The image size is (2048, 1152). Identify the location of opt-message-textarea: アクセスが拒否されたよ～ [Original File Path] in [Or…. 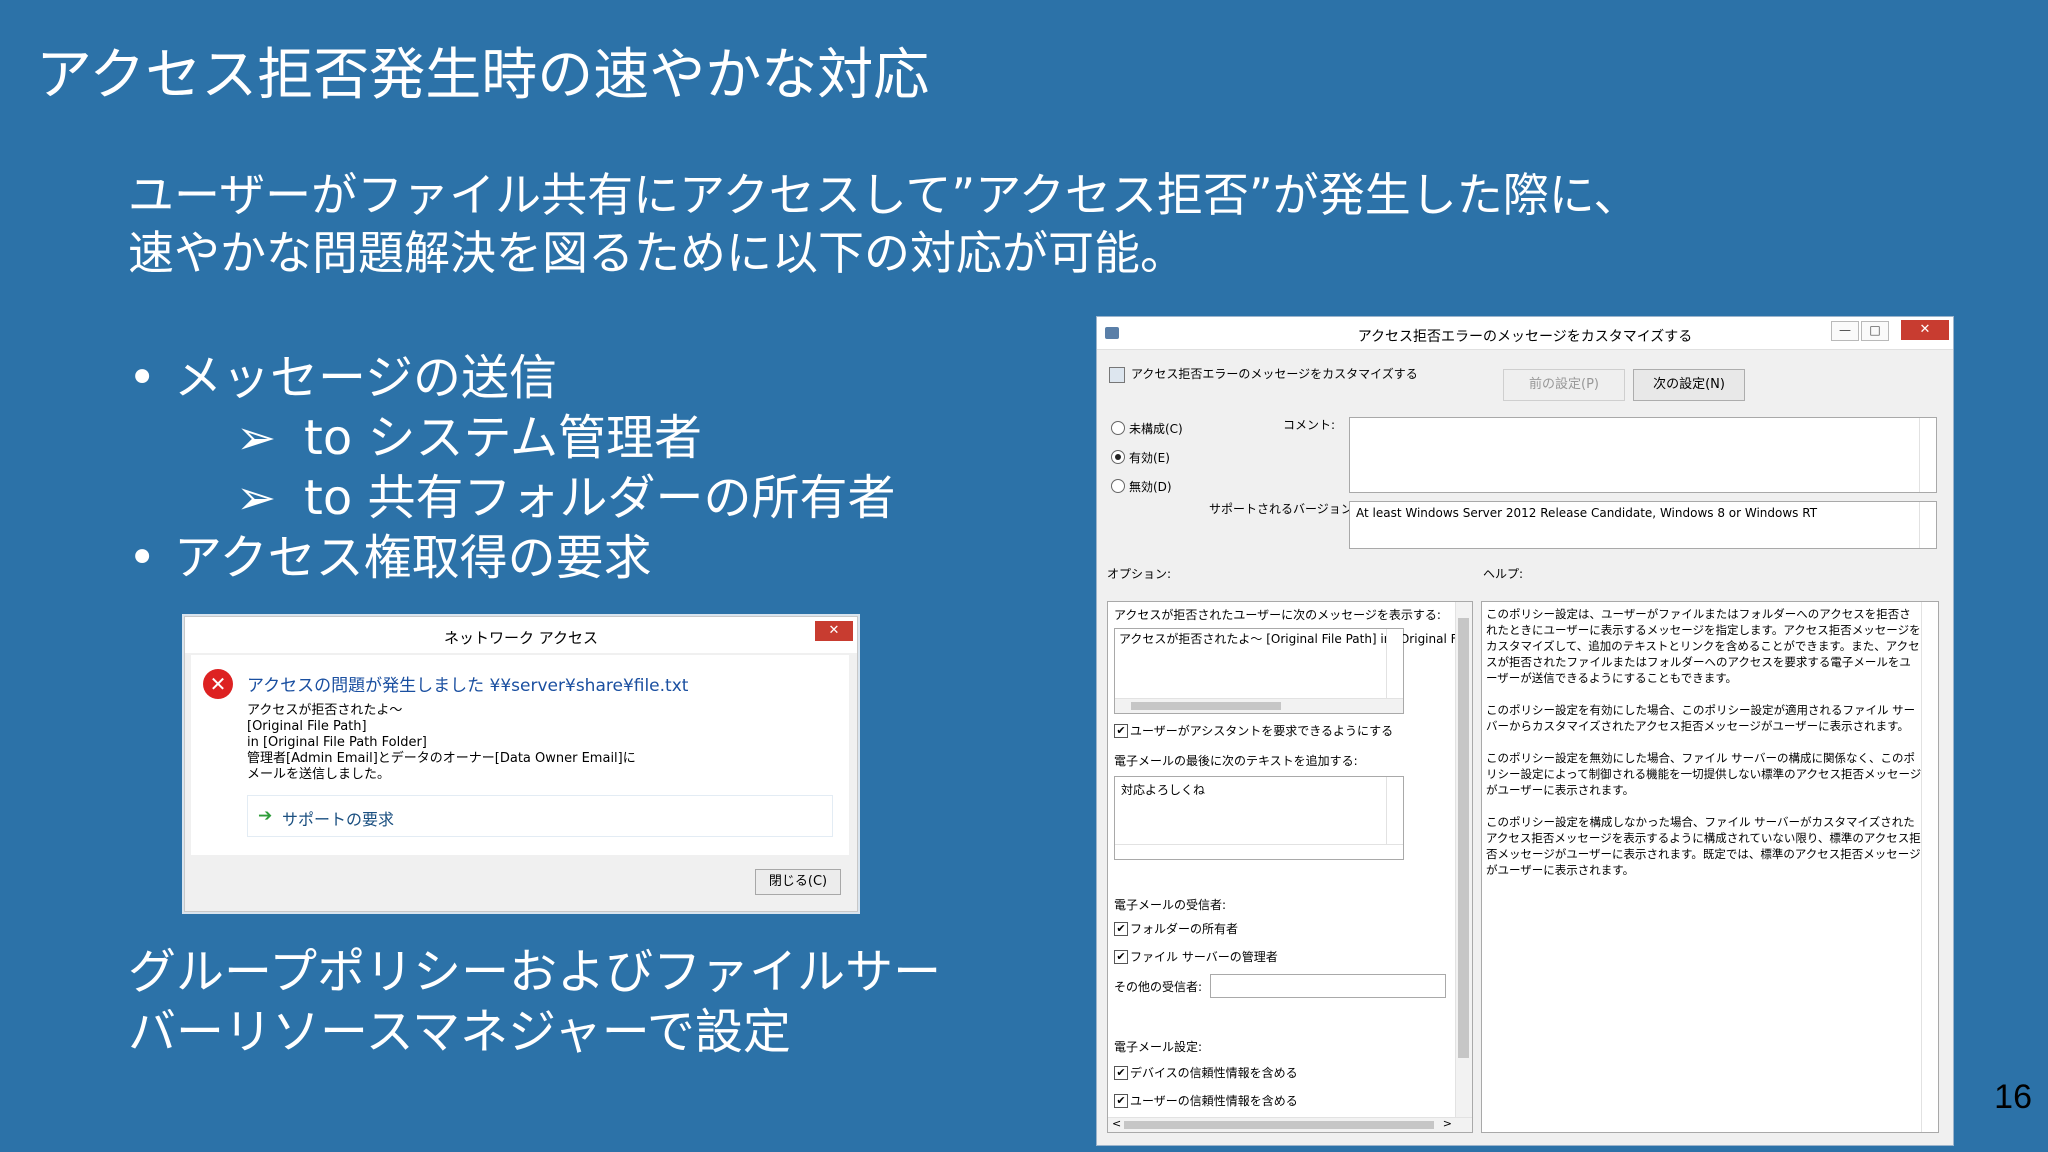
(1293, 671).